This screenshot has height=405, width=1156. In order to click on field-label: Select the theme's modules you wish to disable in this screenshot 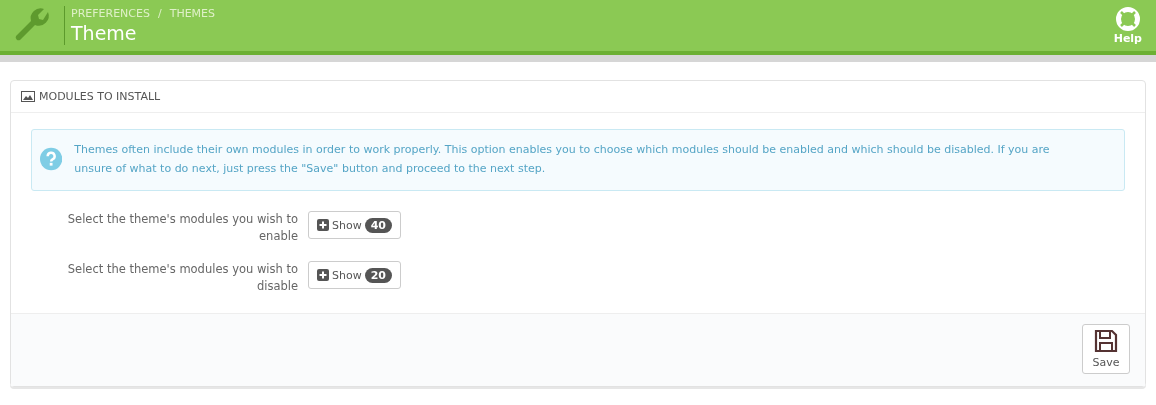, I will do `click(182, 278)`.